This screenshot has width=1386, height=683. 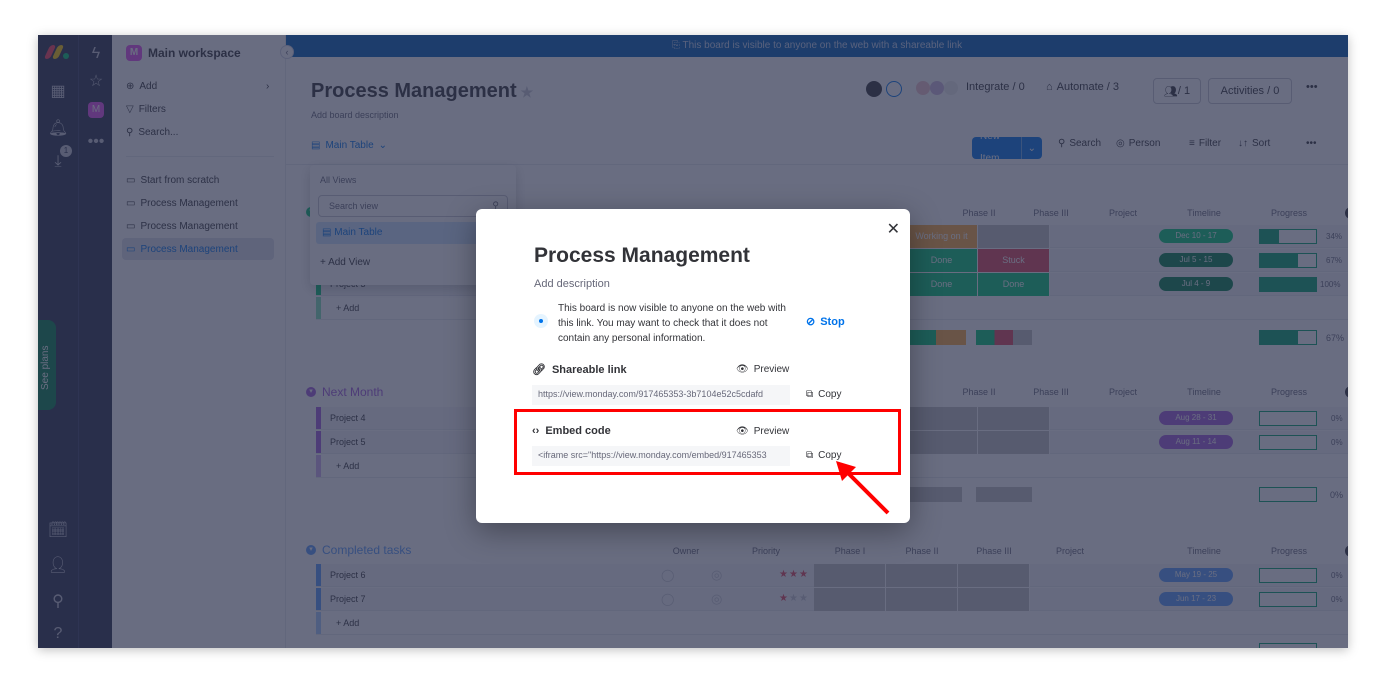 I want to click on stop-icon: ⊘, so click(x=811, y=322).